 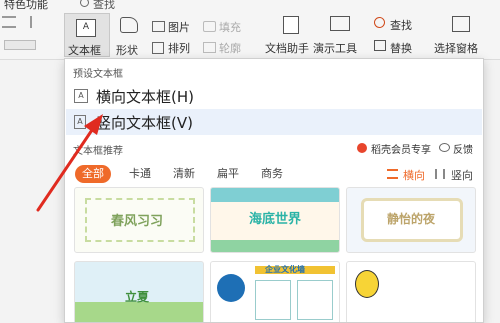 I want to click on annotation-arrow, so click(x=69, y=163).